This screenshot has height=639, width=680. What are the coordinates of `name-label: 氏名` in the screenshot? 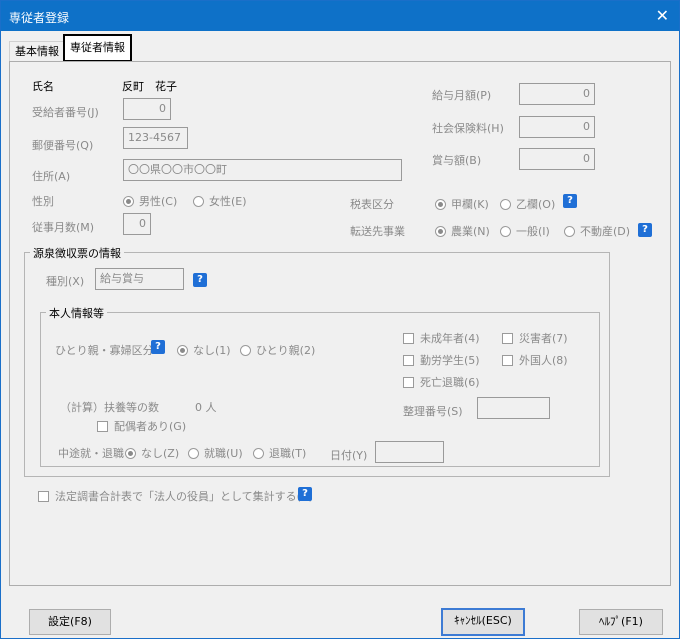 It's located at (43, 86).